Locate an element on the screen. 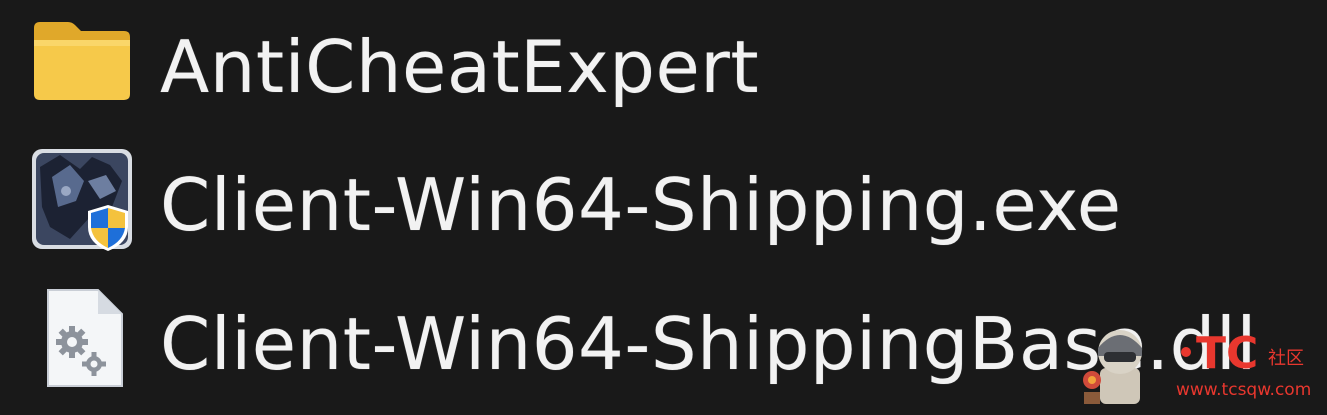 This screenshot has height=415, width=1327. svg-text: TC is located at coordinates (1227, 353).